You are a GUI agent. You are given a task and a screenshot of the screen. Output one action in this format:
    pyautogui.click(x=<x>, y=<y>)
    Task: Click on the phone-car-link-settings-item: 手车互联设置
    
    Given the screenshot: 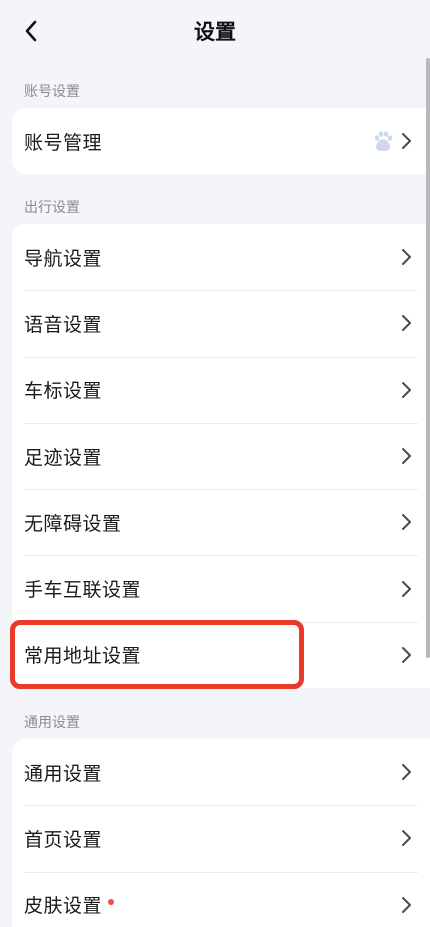 What is the action you would take?
    pyautogui.click(x=221, y=588)
    